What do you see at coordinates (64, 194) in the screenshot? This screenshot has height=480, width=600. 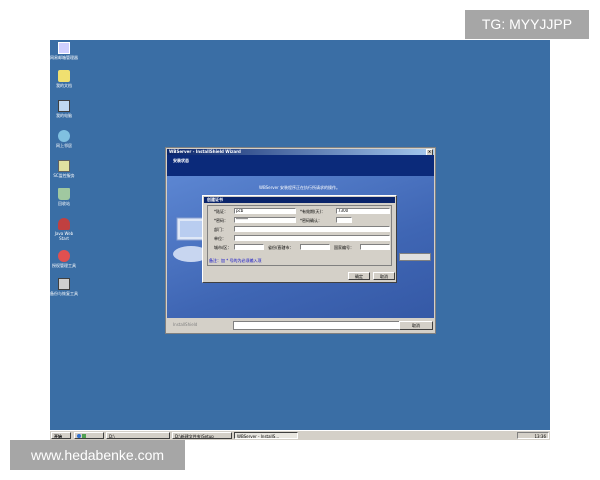 I see `recycle-bin-icon` at bounding box center [64, 194].